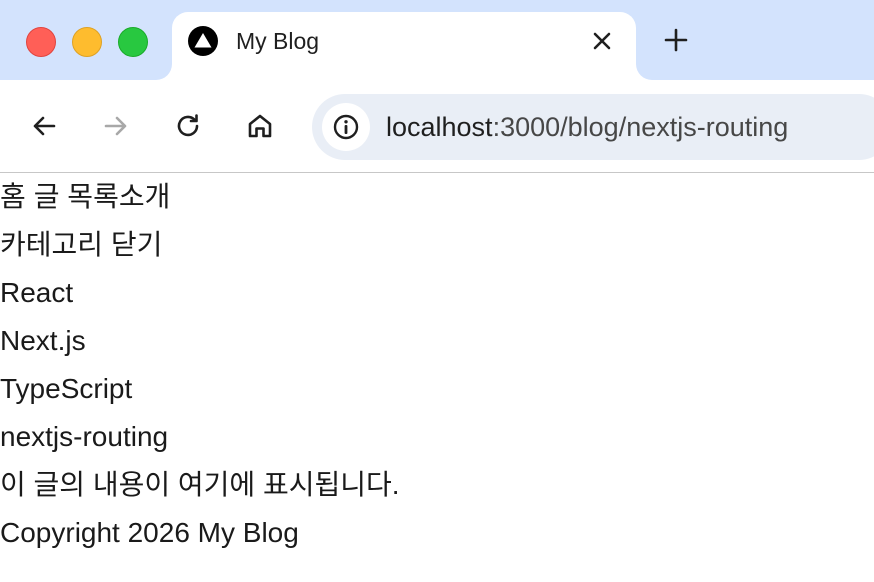 The height and width of the screenshot is (582, 874). I want to click on back-arrow-icon, so click(44, 126).